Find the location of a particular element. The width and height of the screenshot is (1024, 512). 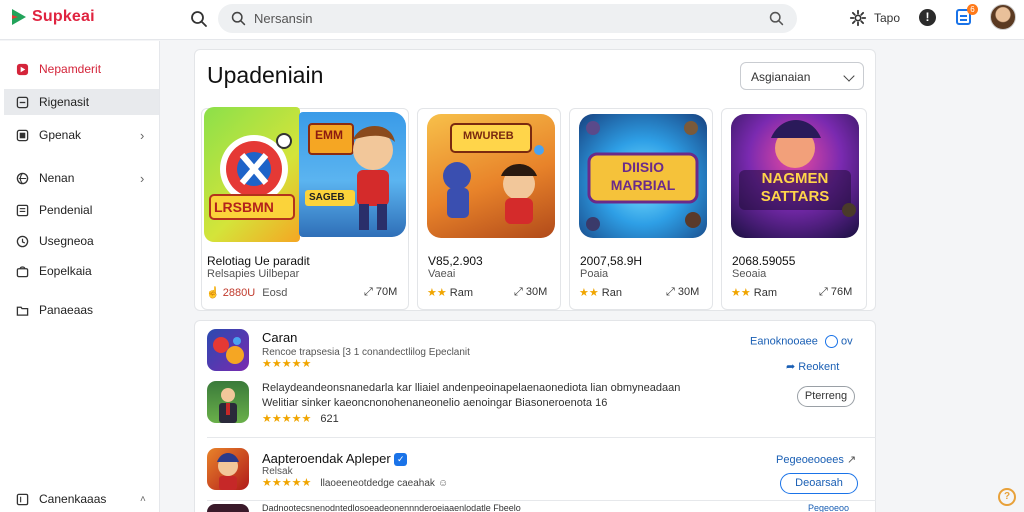

list-item-meta: llaoeeneotdedge caeahak is located at coordinates (377, 483).